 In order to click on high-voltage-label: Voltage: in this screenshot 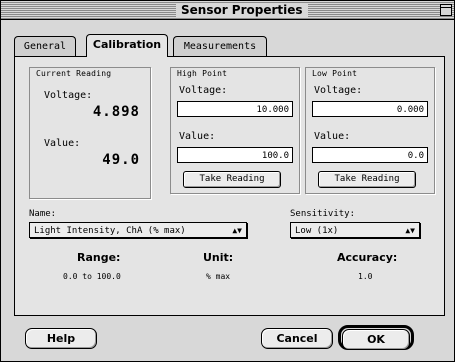, I will do `click(203, 90)`.